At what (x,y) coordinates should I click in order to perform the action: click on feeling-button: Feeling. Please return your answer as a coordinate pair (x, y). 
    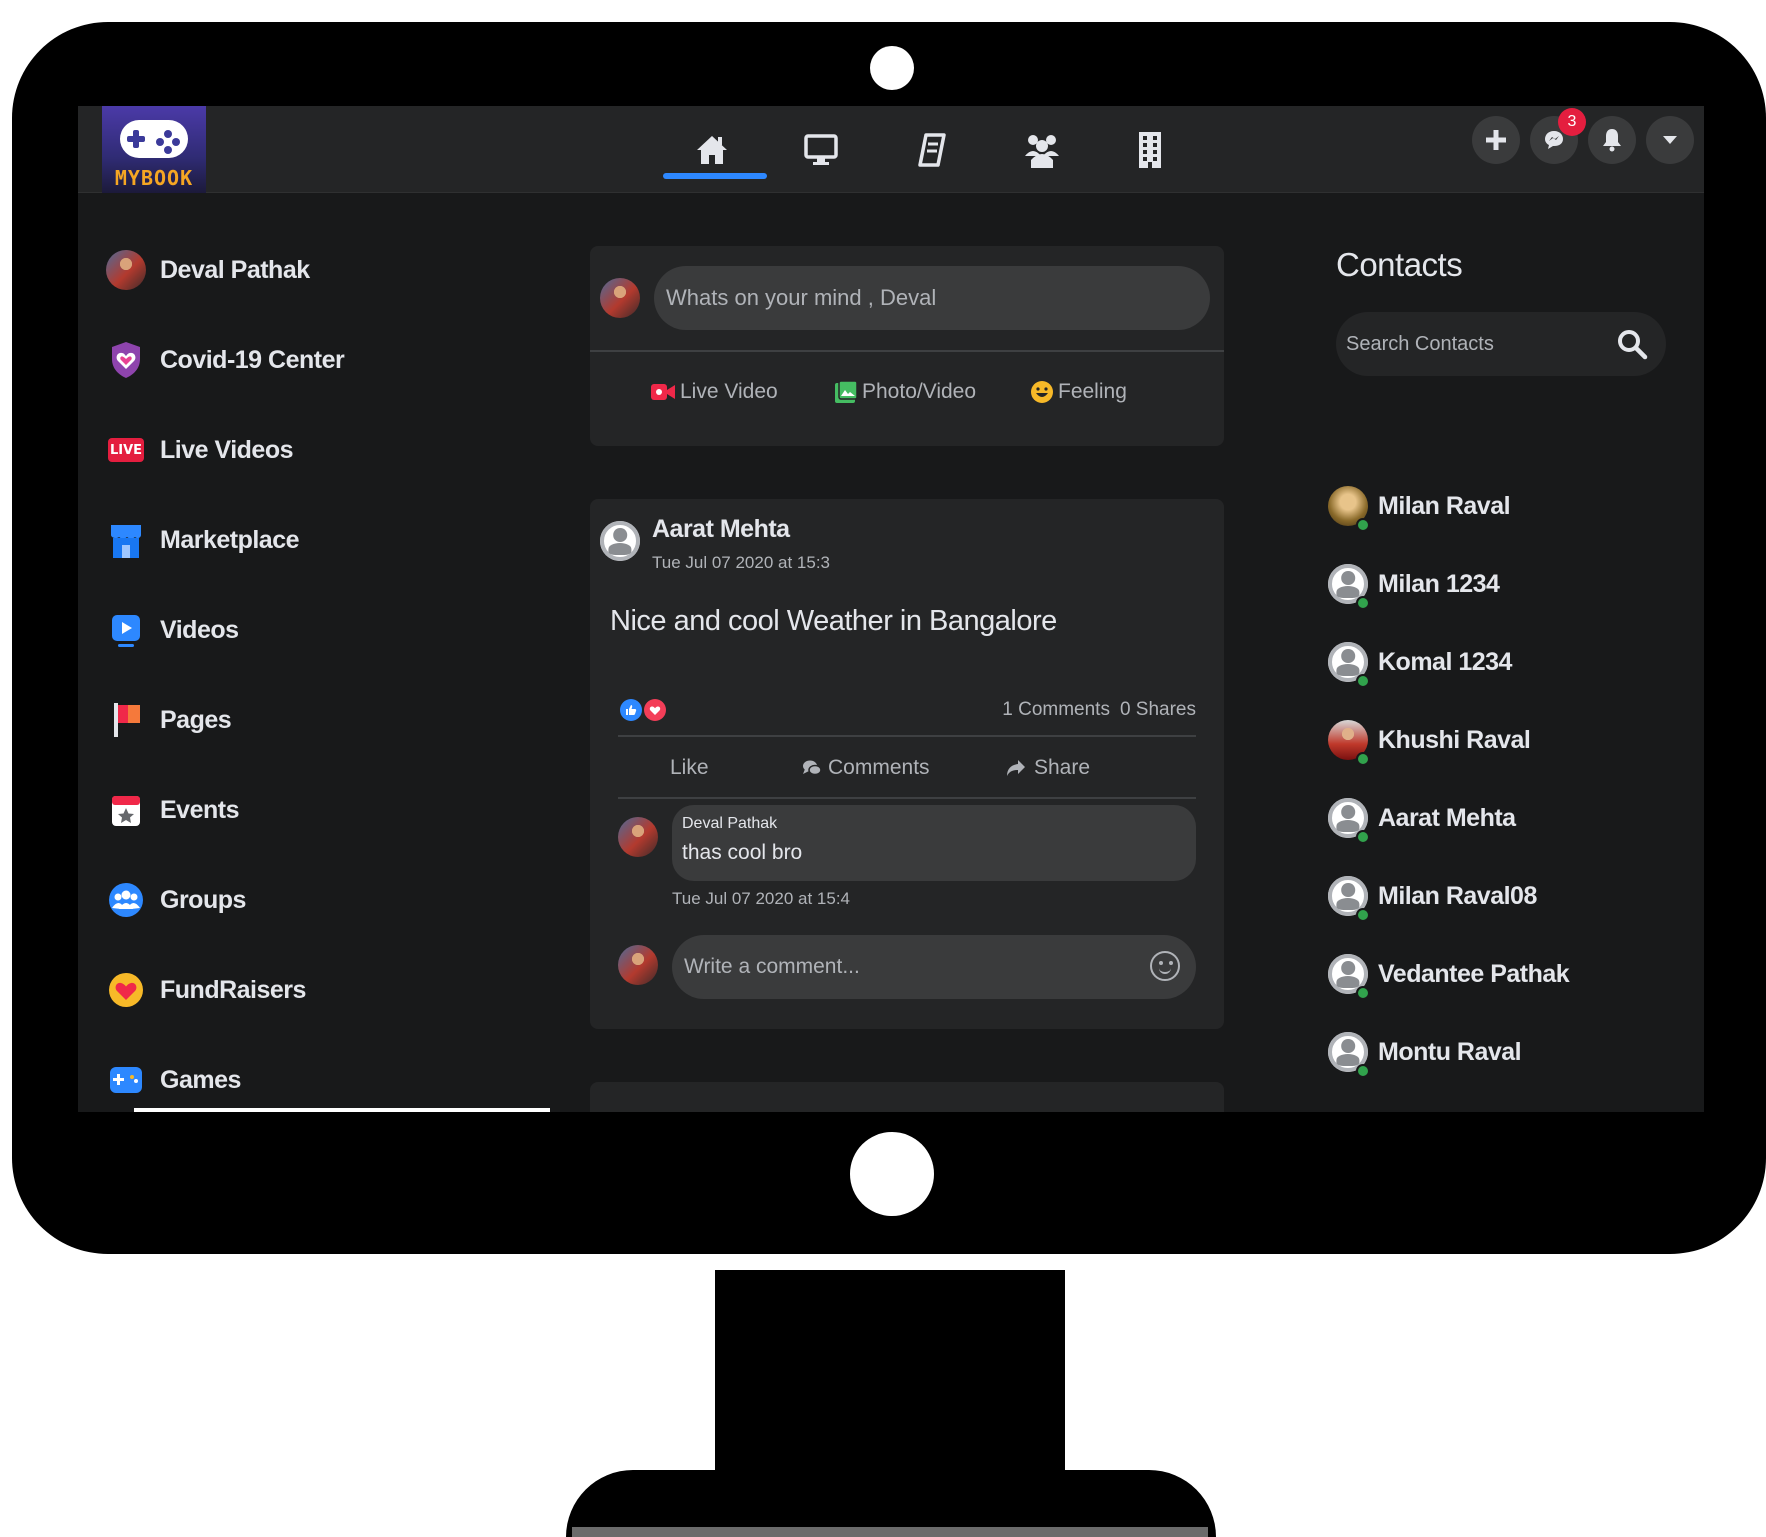
    Looking at the image, I should click on (1078, 392).